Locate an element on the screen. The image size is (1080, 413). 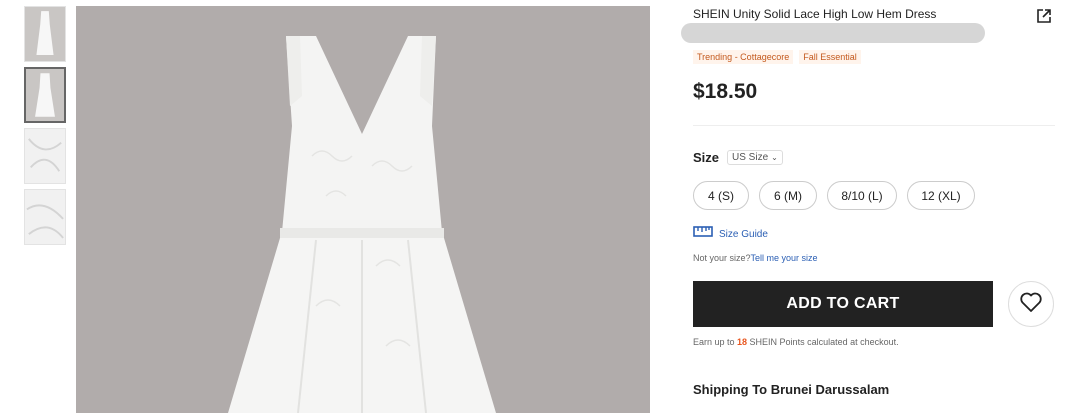
size-guide-link: Size Guide is located at coordinates (730, 234).